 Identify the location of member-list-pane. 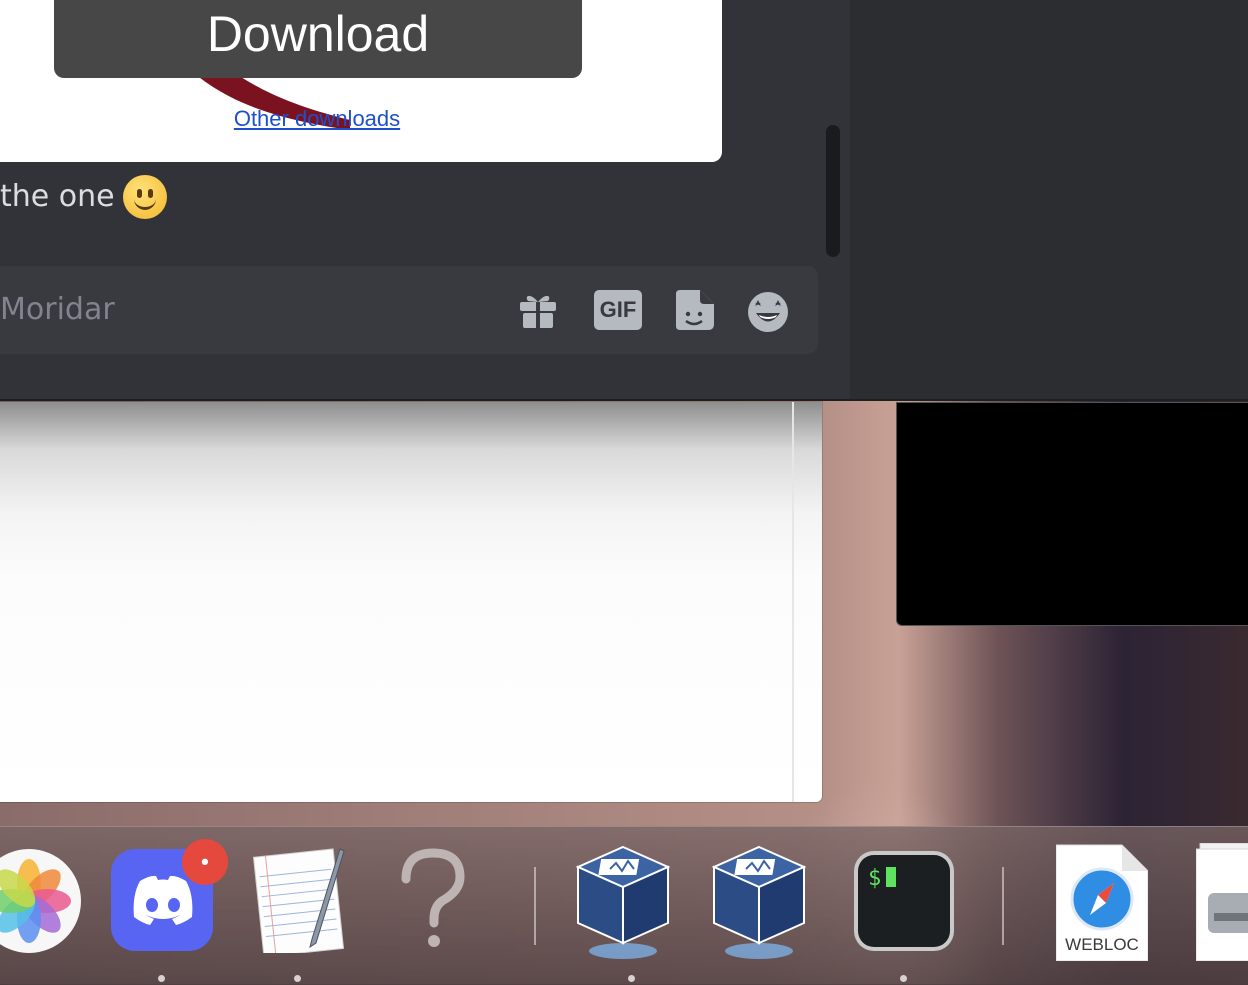
(1049, 200).